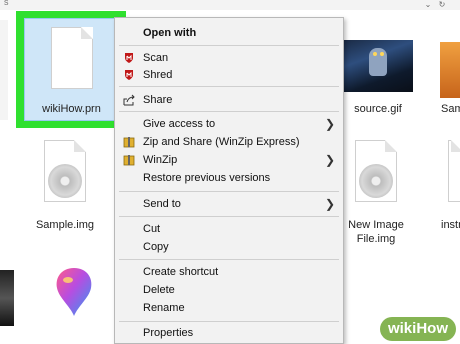 This screenshot has width=460, height=344. I want to click on file-wikihow-prn: wikiHow.prn, so click(71, 69).